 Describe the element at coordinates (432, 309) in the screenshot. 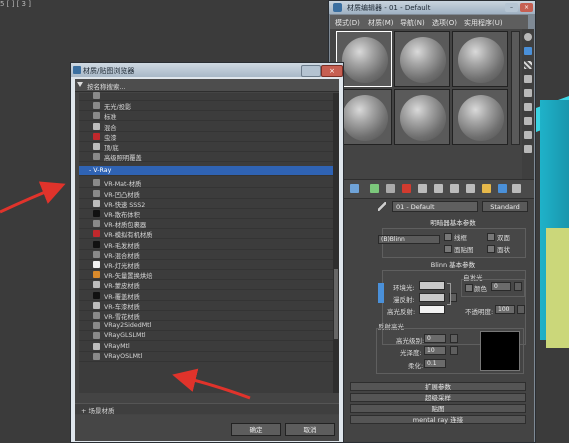

I see `specular-color-swatch` at that location.